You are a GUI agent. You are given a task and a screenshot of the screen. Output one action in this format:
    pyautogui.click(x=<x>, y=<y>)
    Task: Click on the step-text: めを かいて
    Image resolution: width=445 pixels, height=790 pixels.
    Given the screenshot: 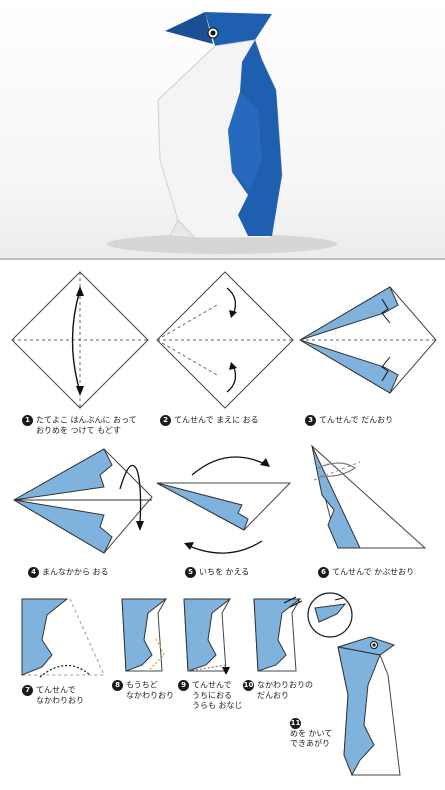 What is the action you would take?
    pyautogui.click(x=311, y=733)
    